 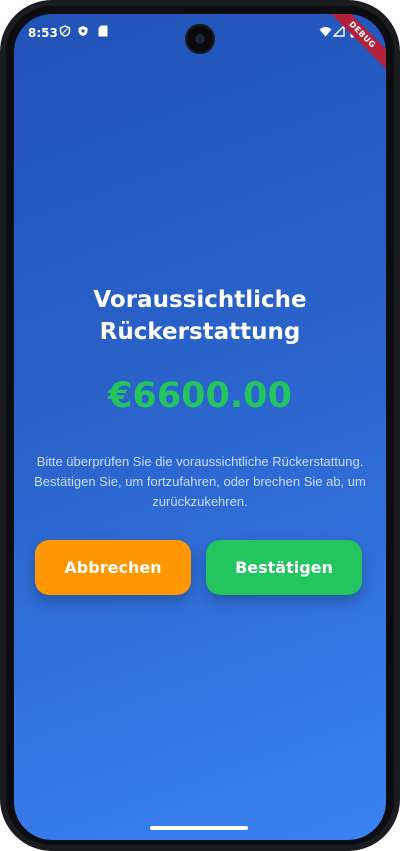 What do you see at coordinates (200, 39) in the screenshot?
I see `front-camera` at bounding box center [200, 39].